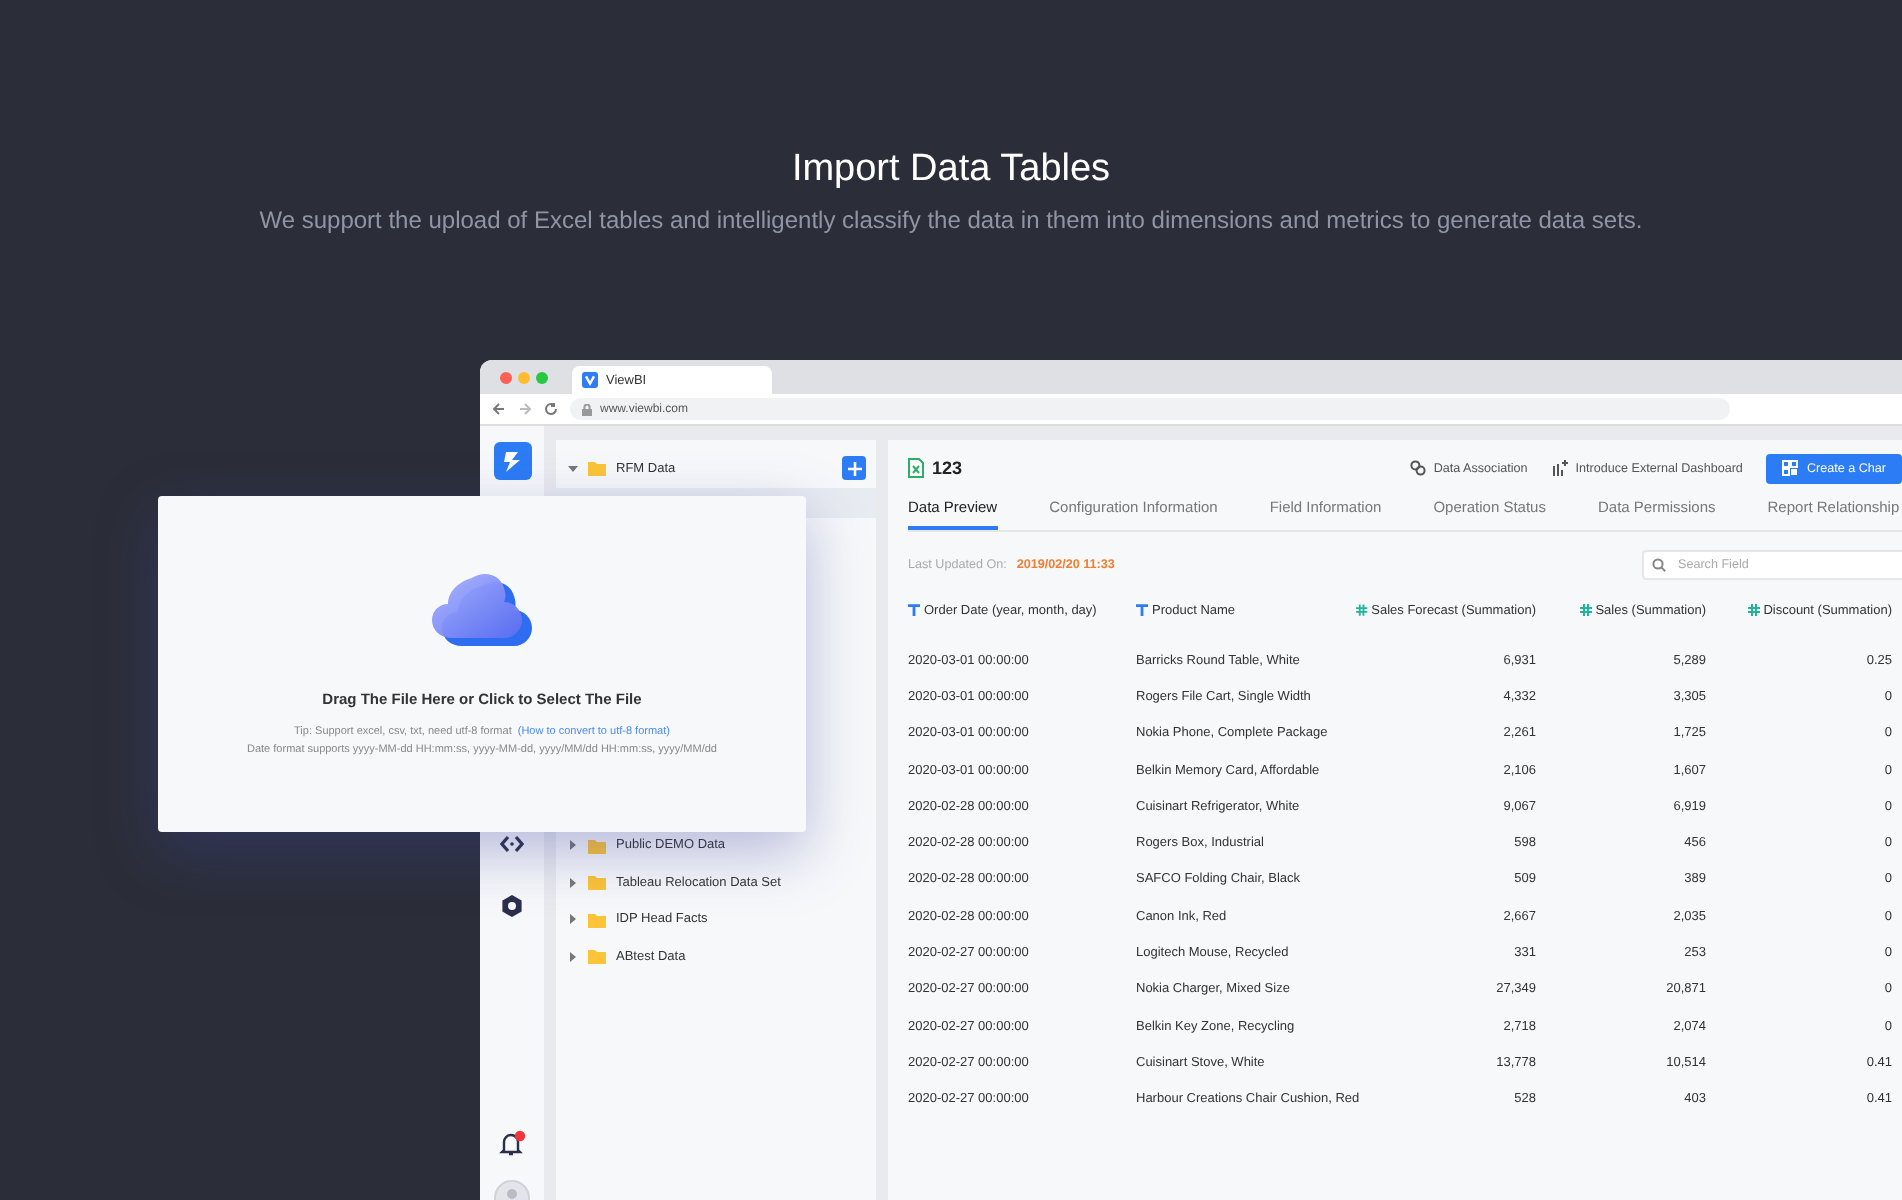 This screenshot has width=1902, height=1200. What do you see at coordinates (1559, 468) in the screenshot?
I see `dashboard-add-icon` at bounding box center [1559, 468].